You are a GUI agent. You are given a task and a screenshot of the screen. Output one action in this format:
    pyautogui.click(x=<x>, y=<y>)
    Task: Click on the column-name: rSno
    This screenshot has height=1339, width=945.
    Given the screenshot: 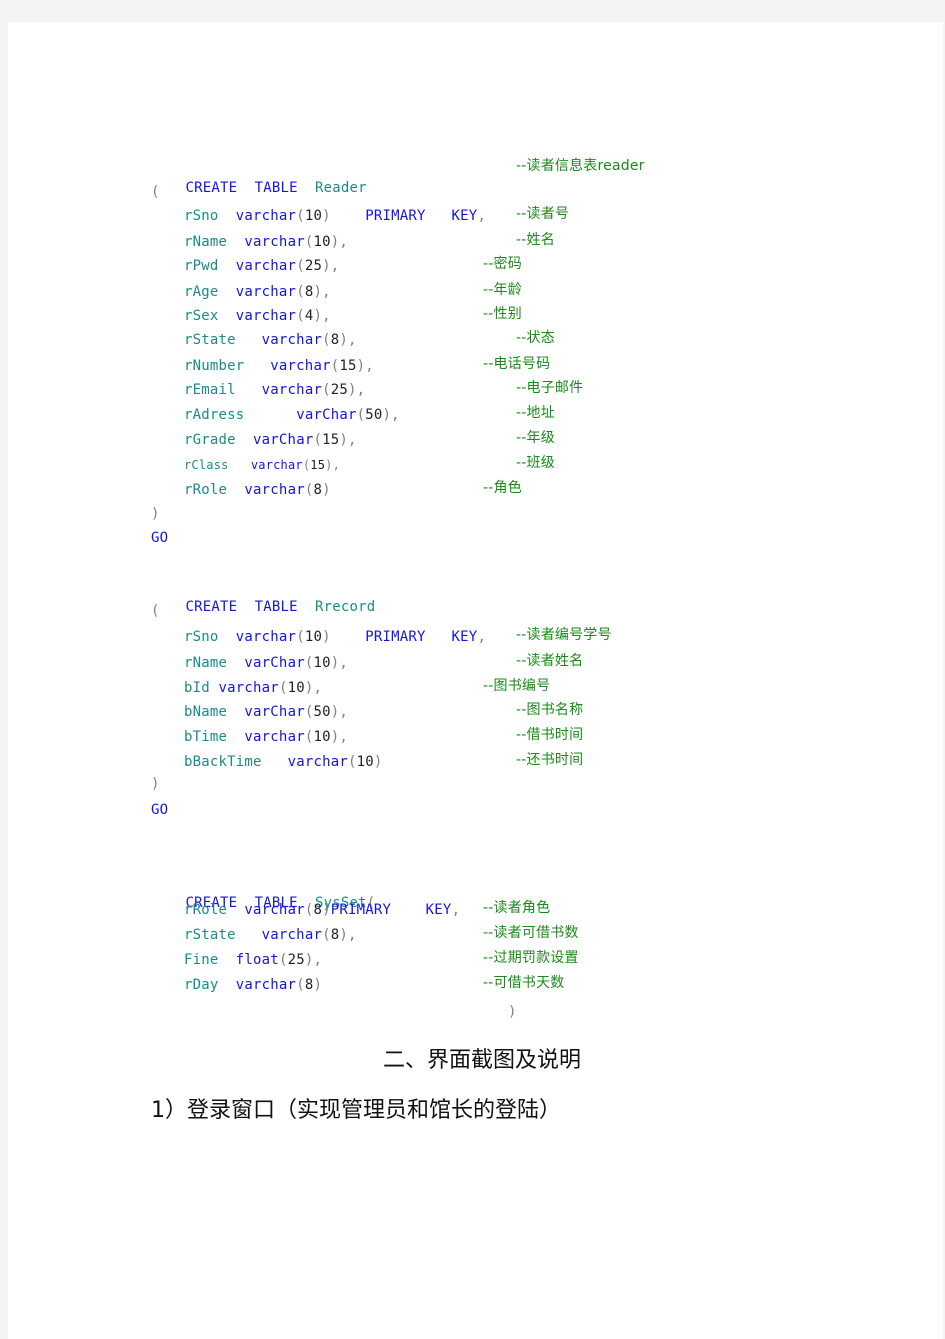 What is the action you would take?
    pyautogui.click(x=201, y=637)
    